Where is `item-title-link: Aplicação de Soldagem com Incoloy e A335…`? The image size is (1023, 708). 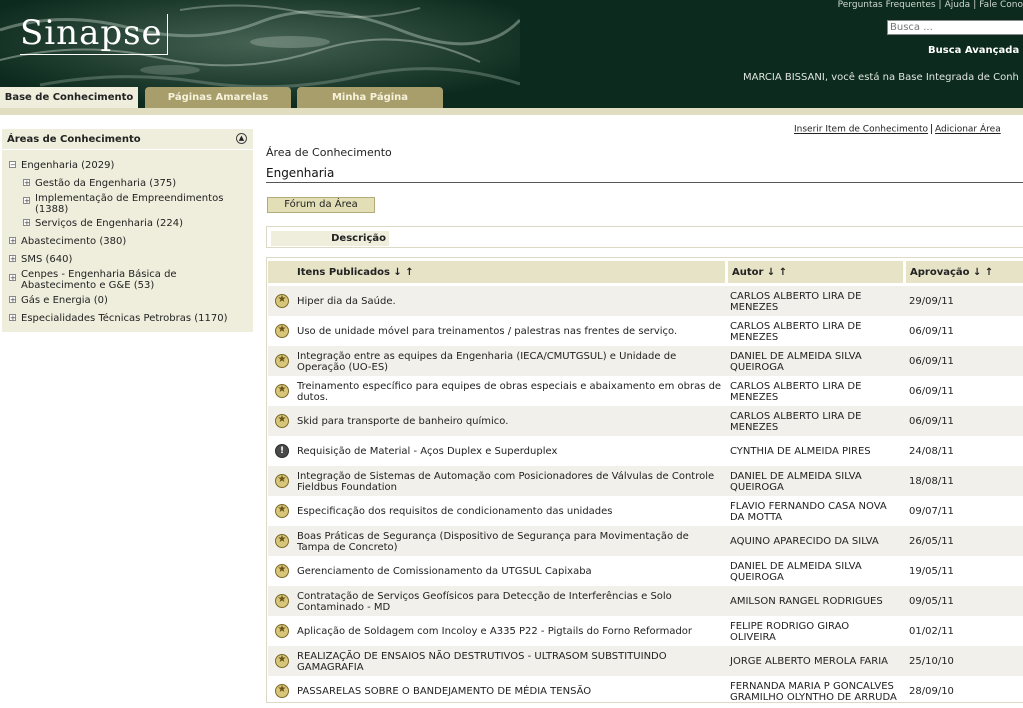
item-title-link: Aplicação de Soldagem com Incoloy e A335… is located at coordinates (511, 631).